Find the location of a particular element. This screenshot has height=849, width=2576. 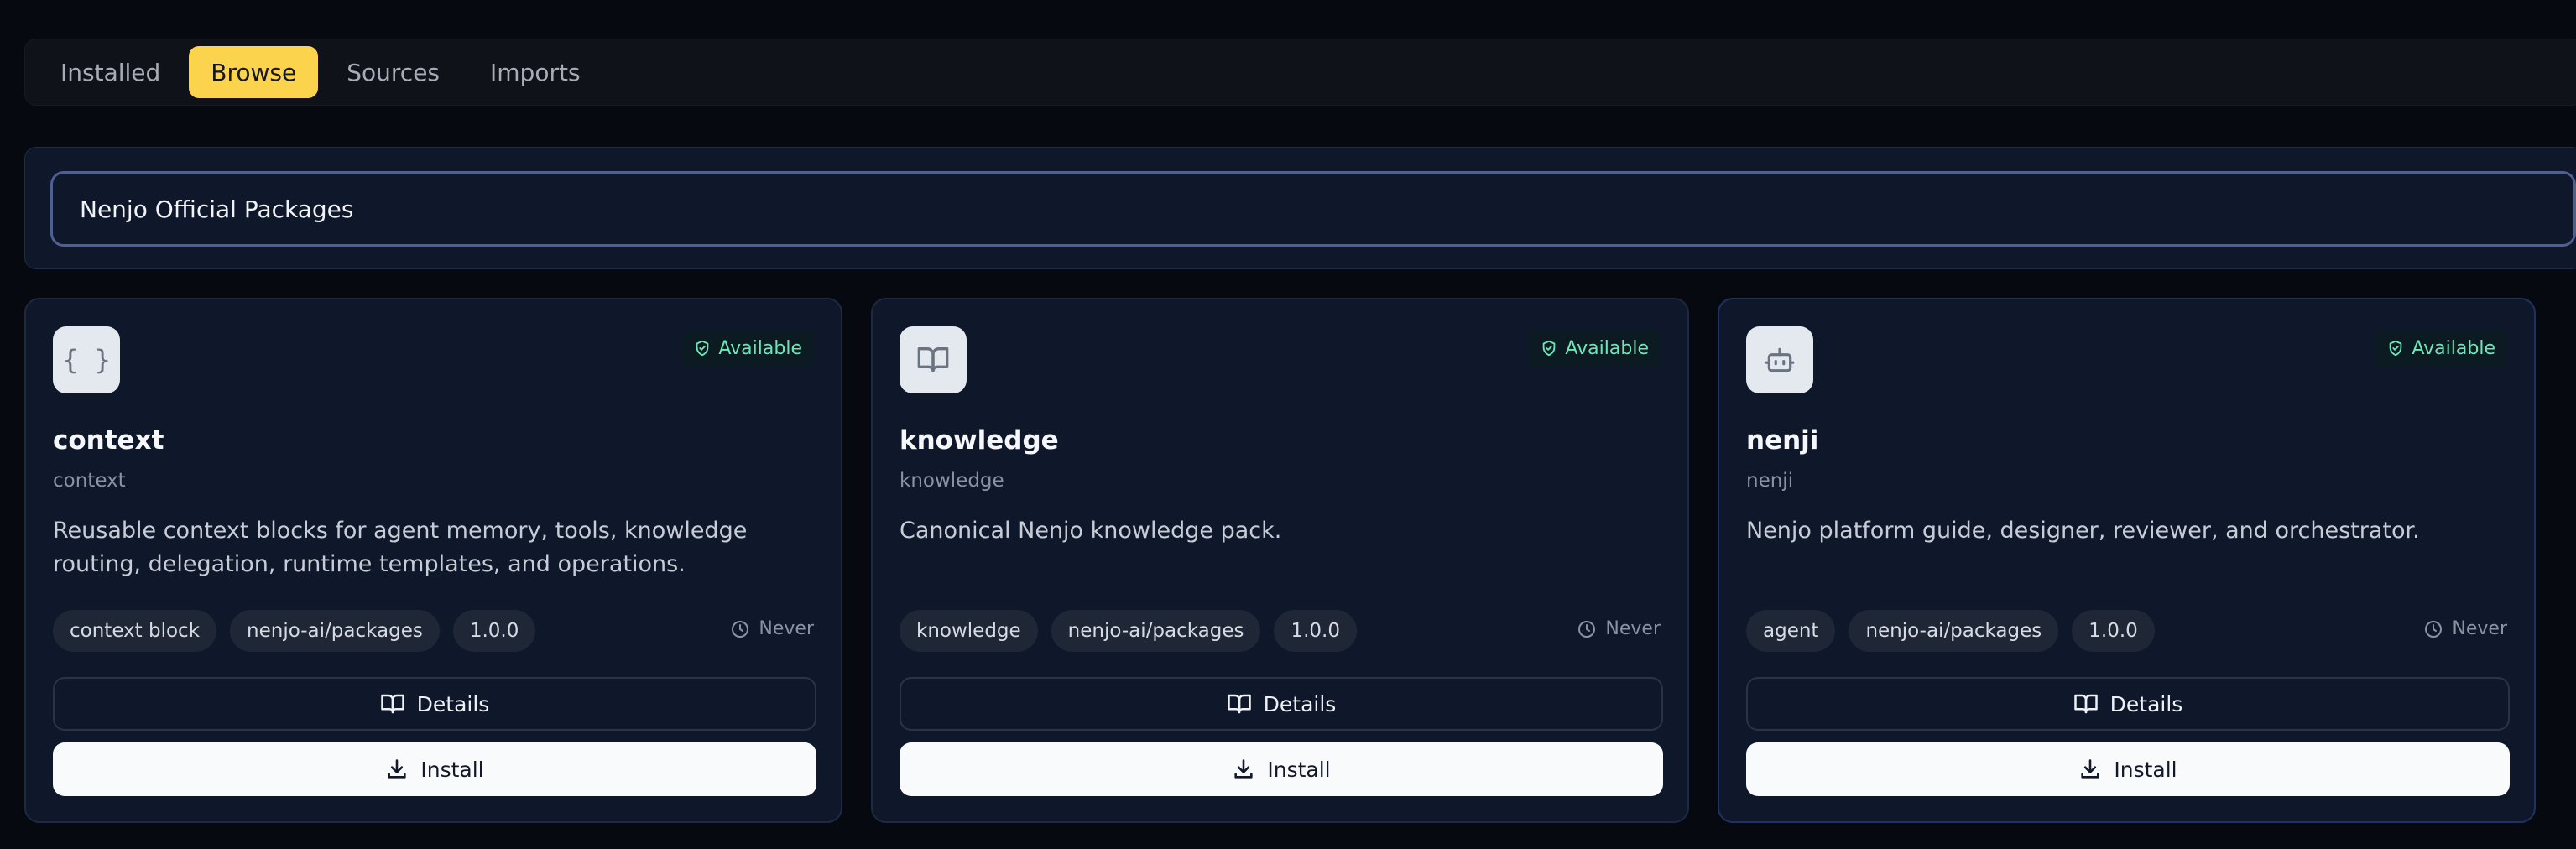

tab-imports: Imports is located at coordinates (535, 72).